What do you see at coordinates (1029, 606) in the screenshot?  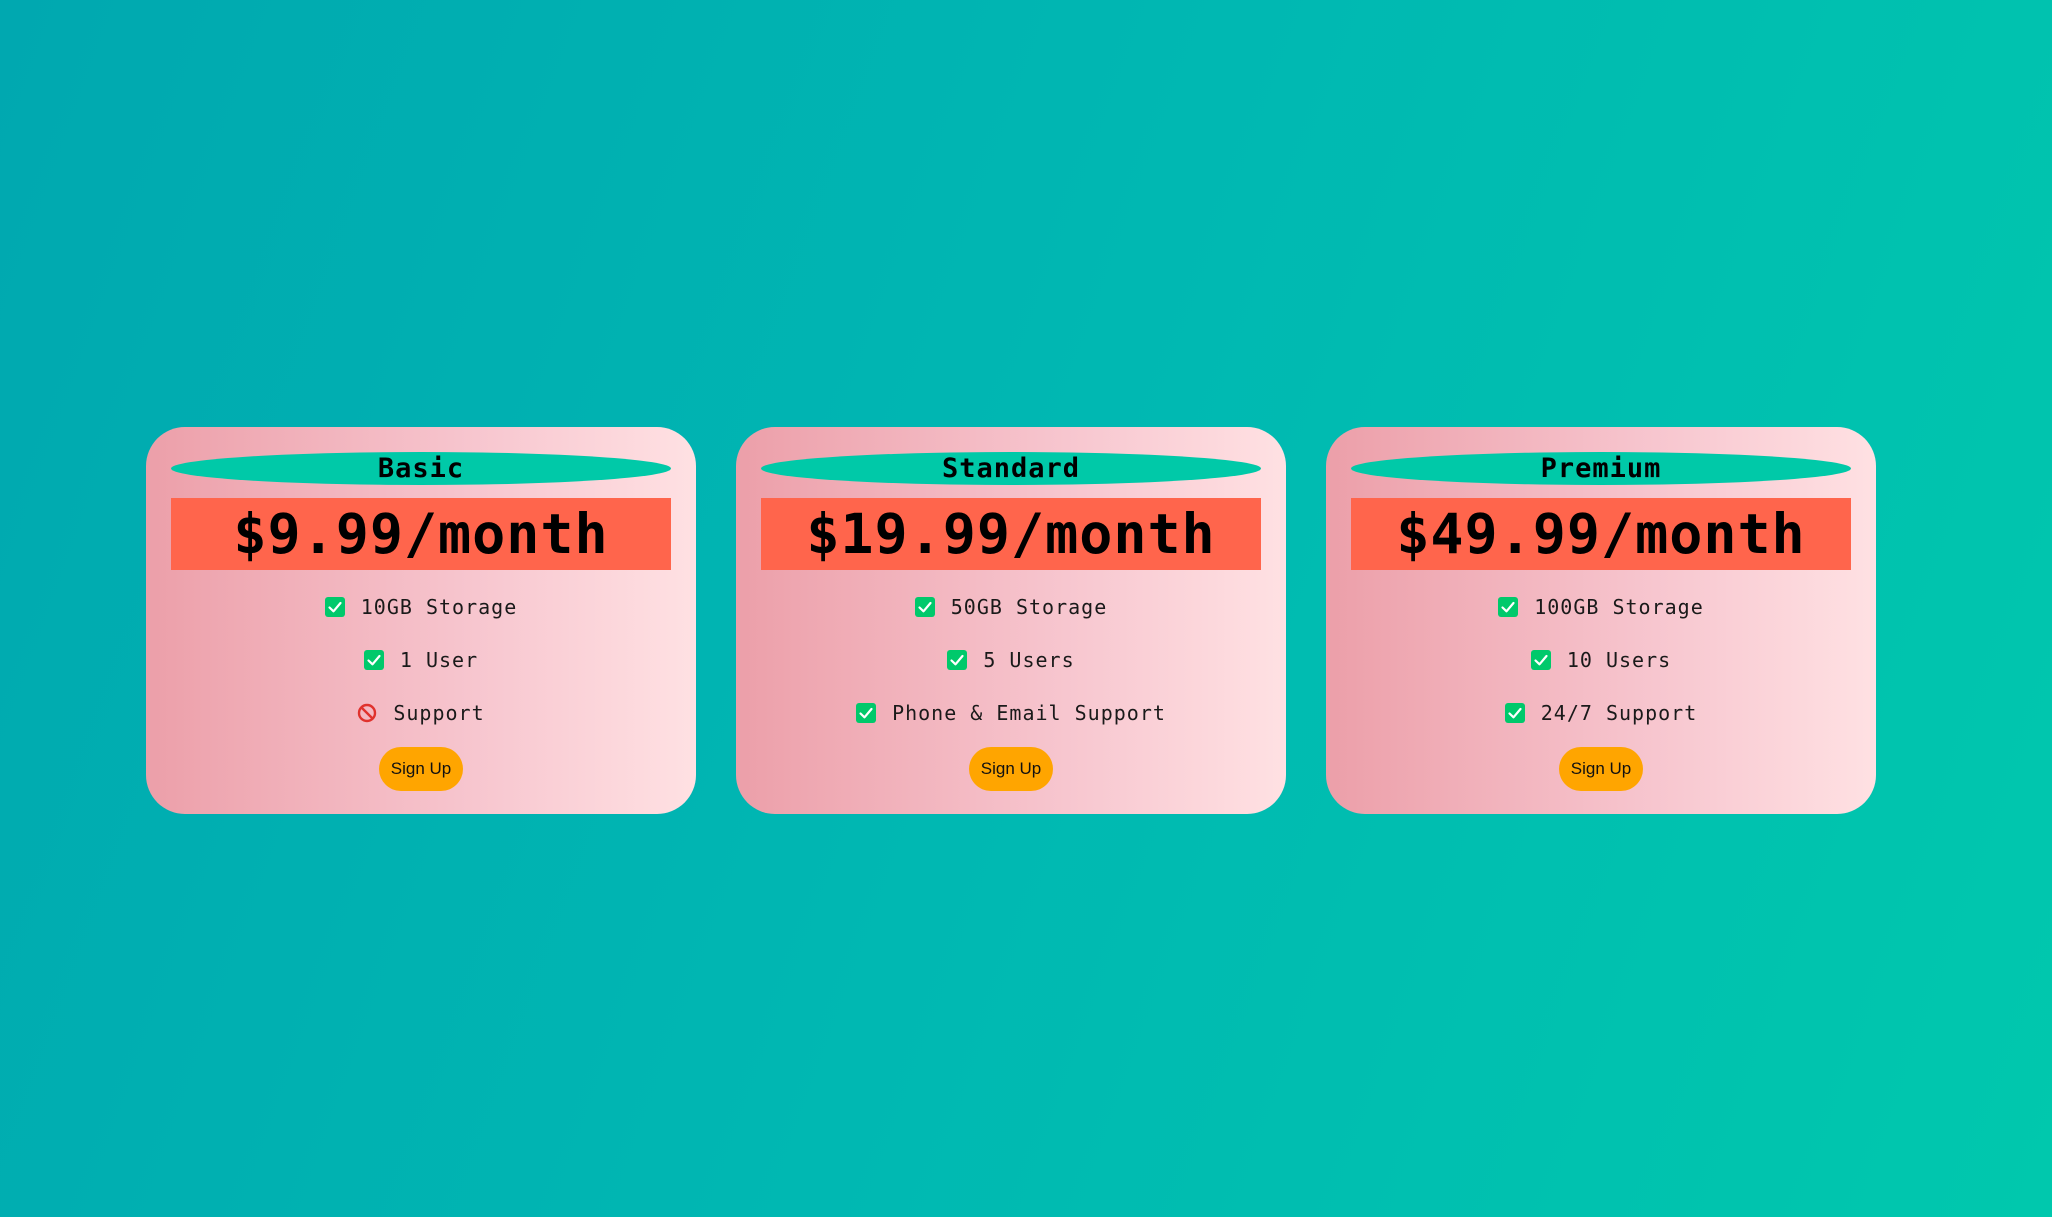 I see `feature-text: 50GB Storage` at bounding box center [1029, 606].